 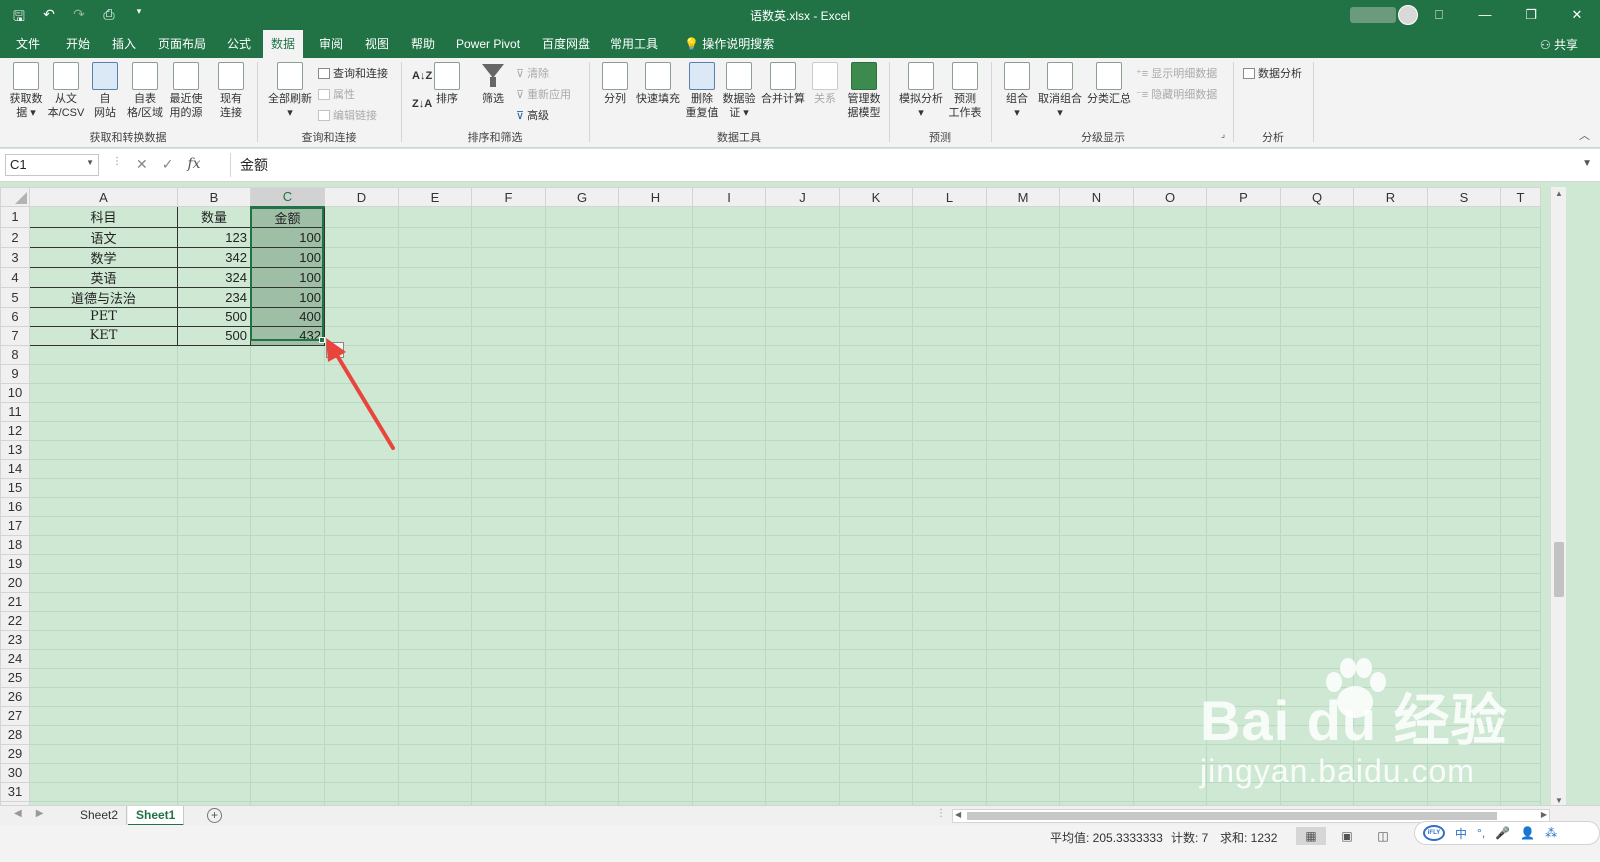 What do you see at coordinates (322, 340) in the screenshot?
I see `fill-handle` at bounding box center [322, 340].